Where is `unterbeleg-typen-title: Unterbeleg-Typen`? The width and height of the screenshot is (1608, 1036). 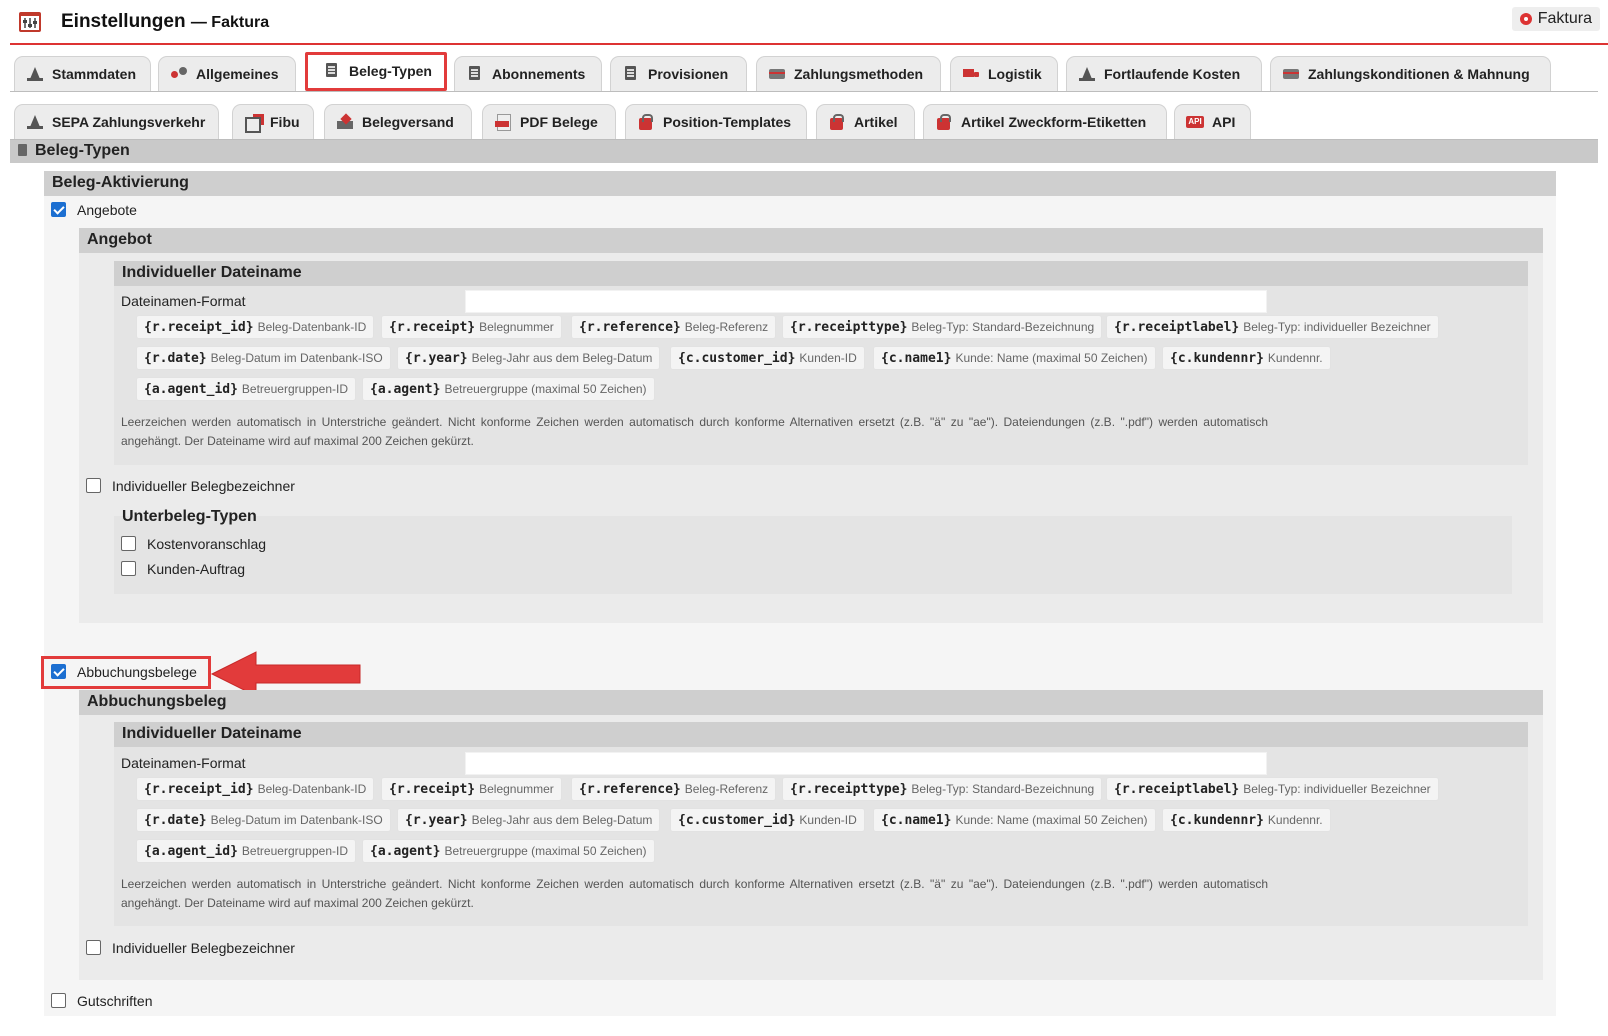
unterbeleg-typen-title: Unterbeleg-Typen is located at coordinates (189, 516).